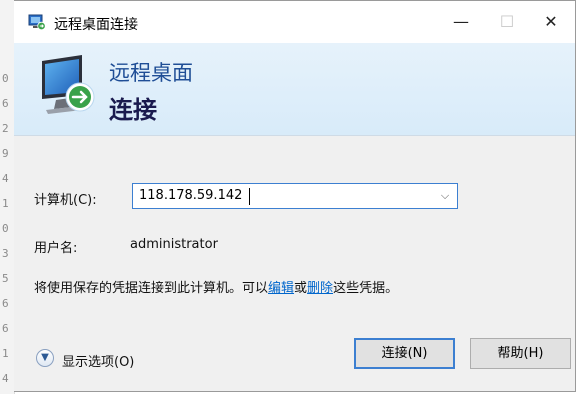 The width and height of the screenshot is (578, 394). I want to click on window-title: 远程桌面连接, so click(96, 25).